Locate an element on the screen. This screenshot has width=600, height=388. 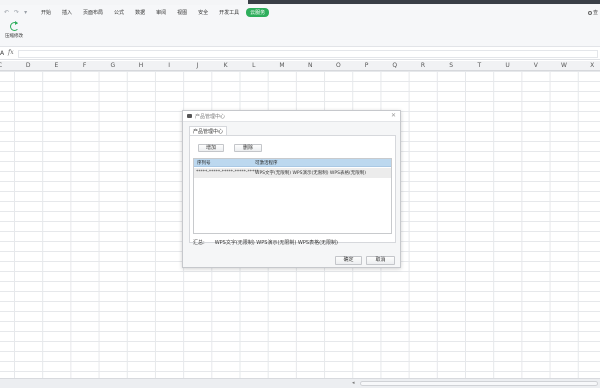
ribbon-tabs: 开始 插入 页面布局 公式 数据 审阅 视图 安全 开发工具 云服务 is located at coordinates (154, 12).